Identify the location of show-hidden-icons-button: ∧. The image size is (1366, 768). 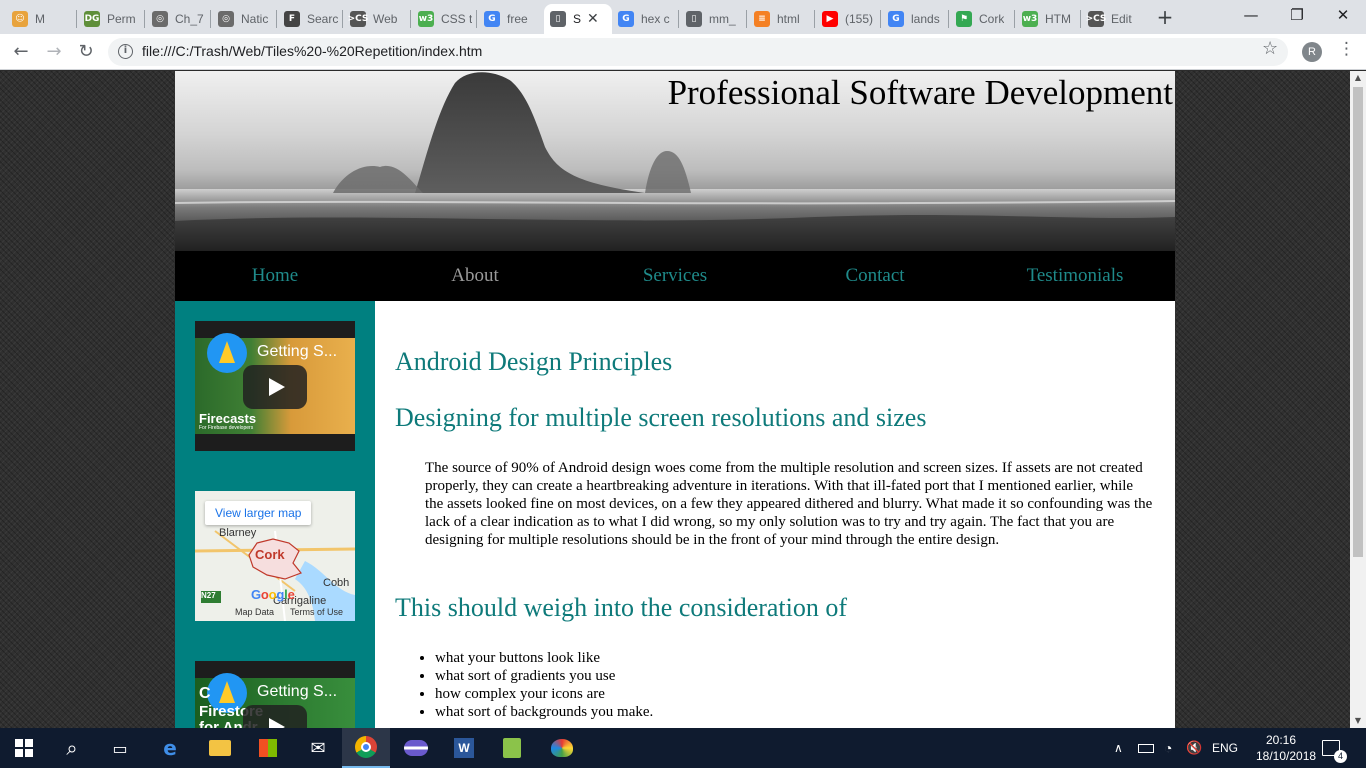
(1118, 748).